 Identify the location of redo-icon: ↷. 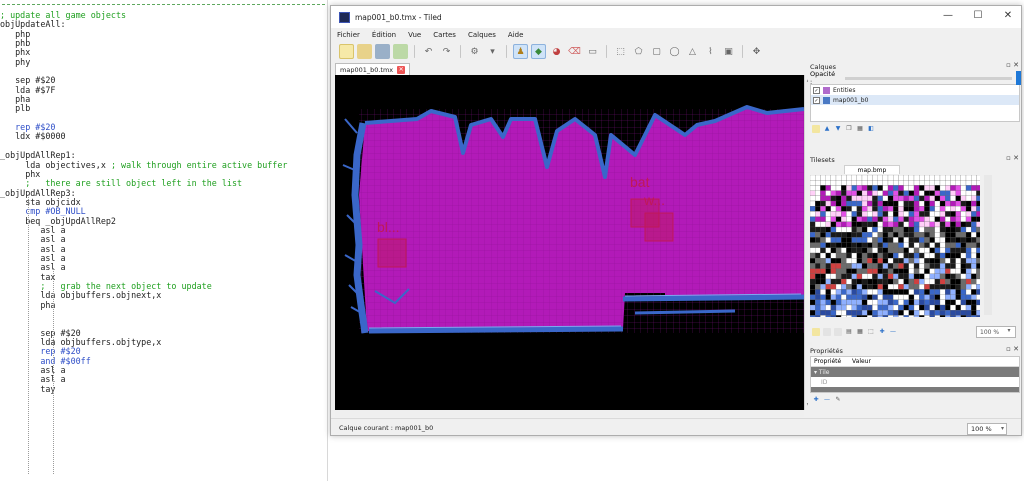
(446, 51).